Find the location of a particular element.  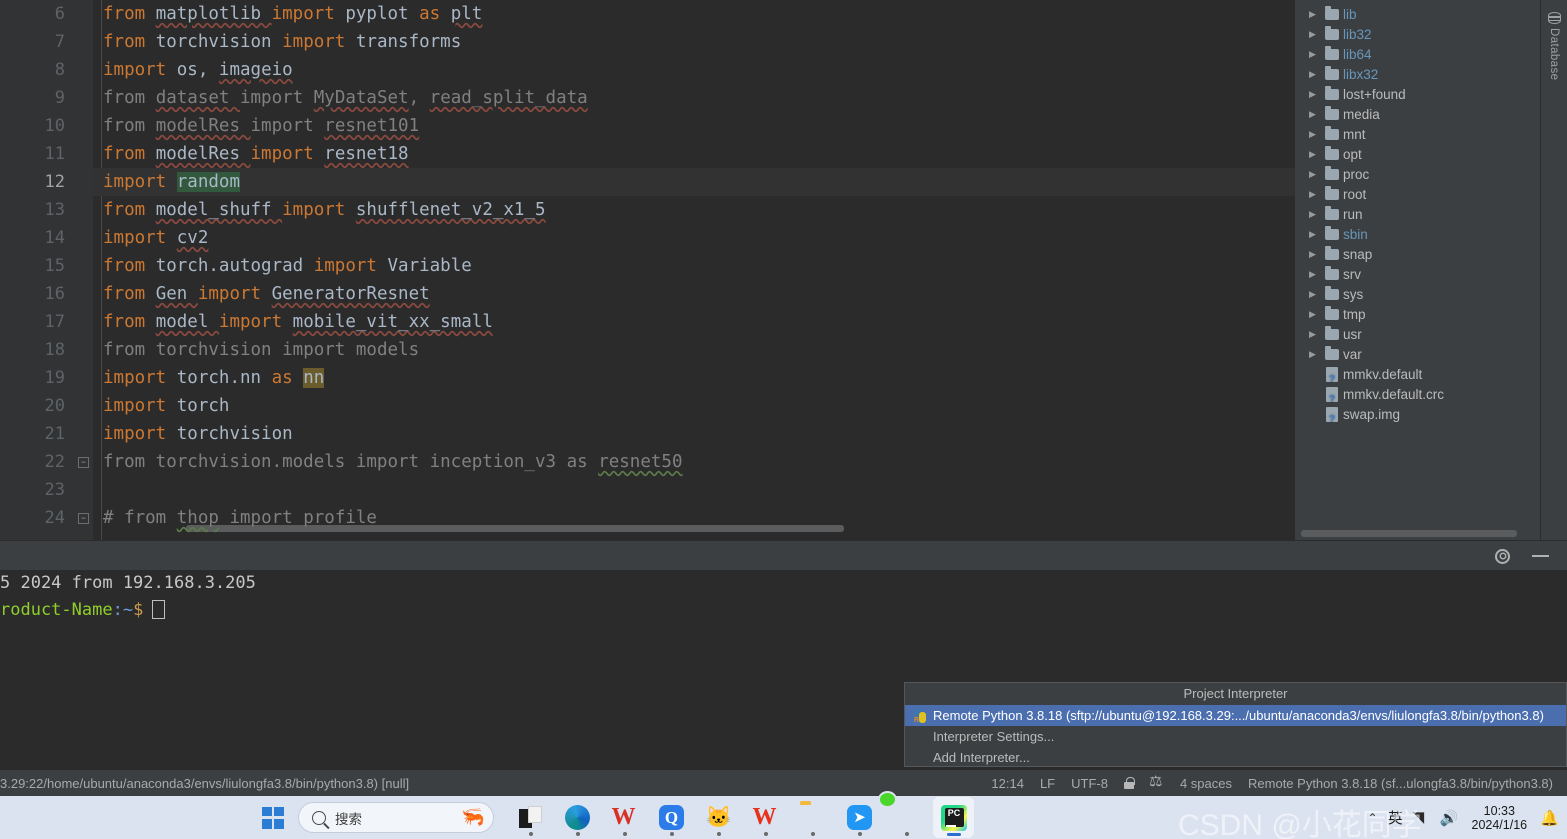

taskbar-app-file-explorer is located at coordinates (530, 817).